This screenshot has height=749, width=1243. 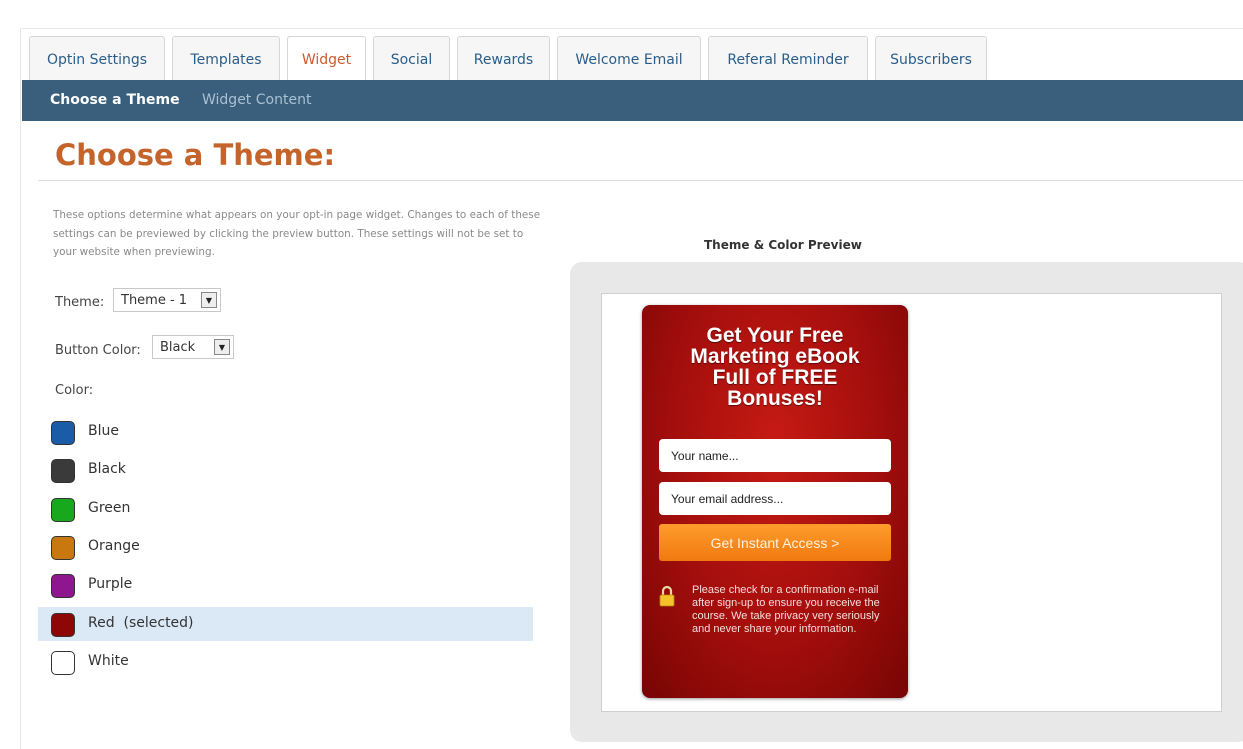 What do you see at coordinates (783, 245) in the screenshot?
I see `preview-title: Theme & Color Preview` at bounding box center [783, 245].